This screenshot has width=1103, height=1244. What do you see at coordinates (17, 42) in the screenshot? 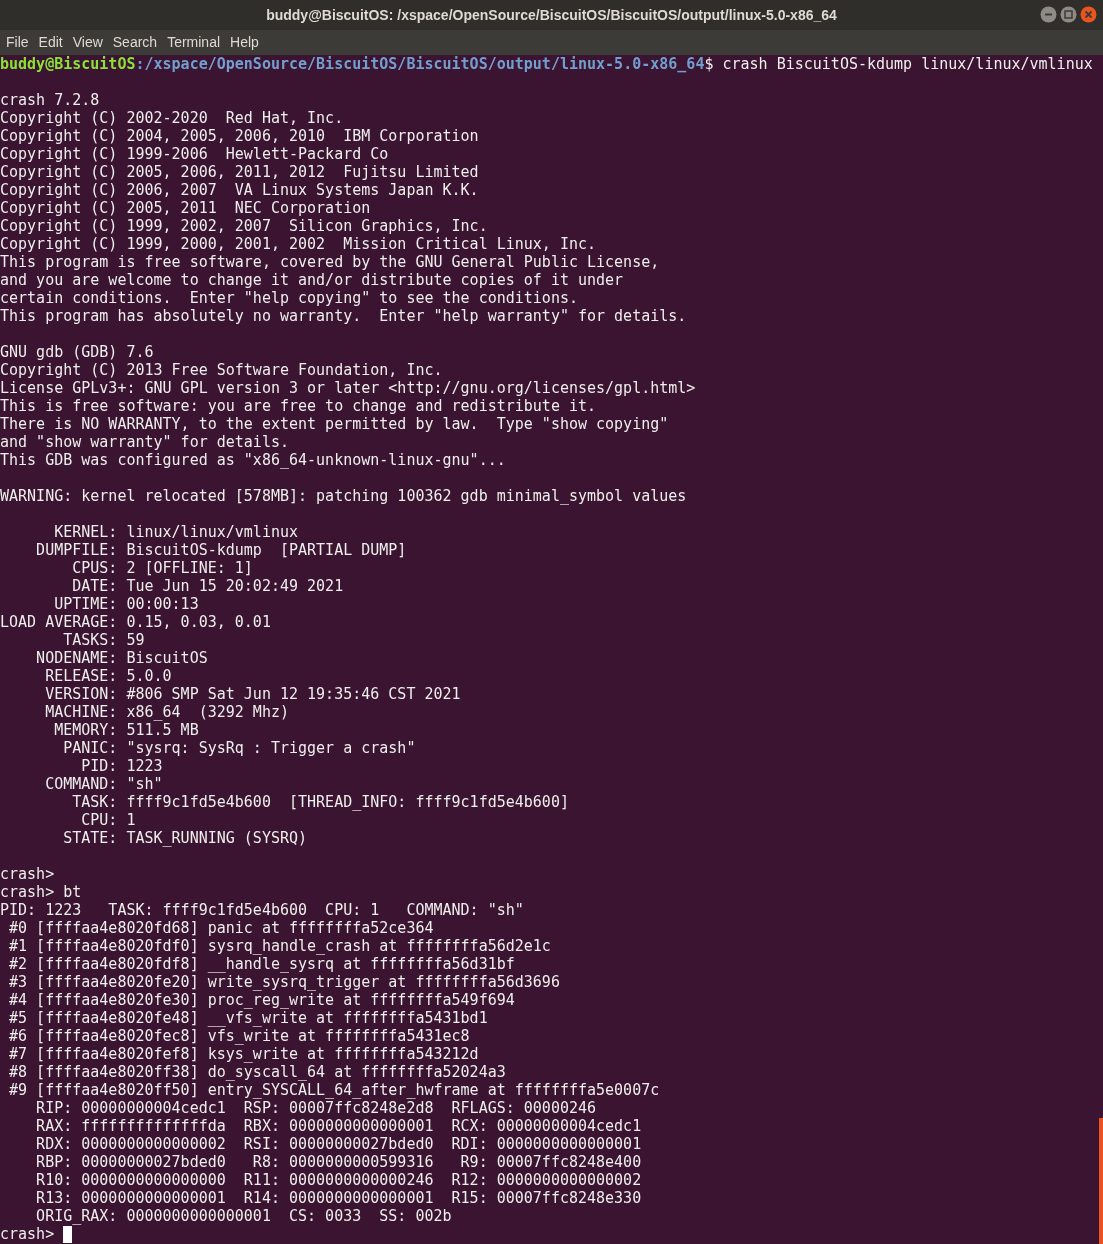
I see `menu-item: File` at bounding box center [17, 42].